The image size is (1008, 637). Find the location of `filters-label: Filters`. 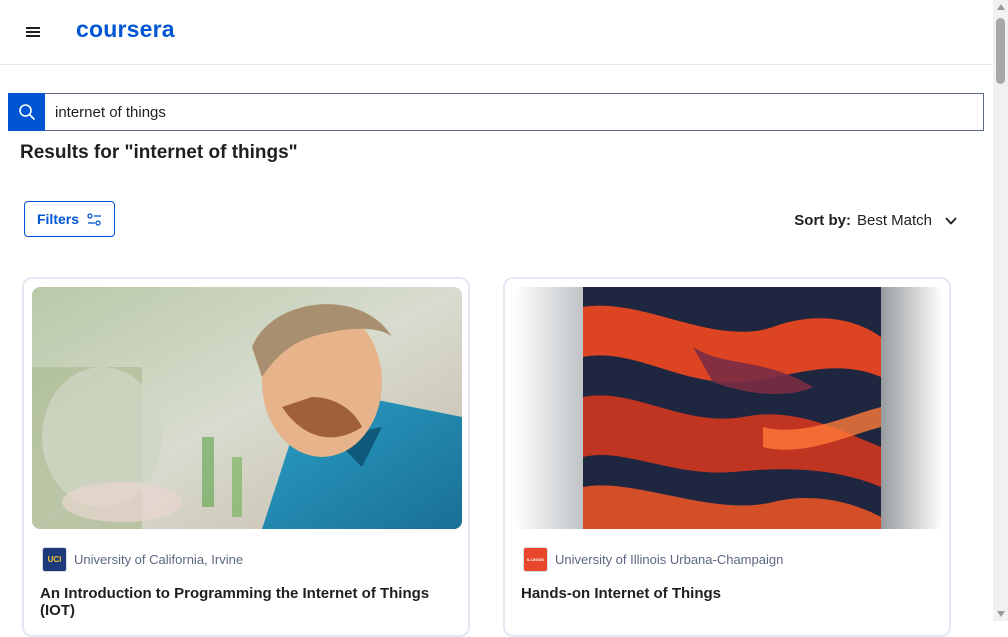

filters-label: Filters is located at coordinates (57, 219).